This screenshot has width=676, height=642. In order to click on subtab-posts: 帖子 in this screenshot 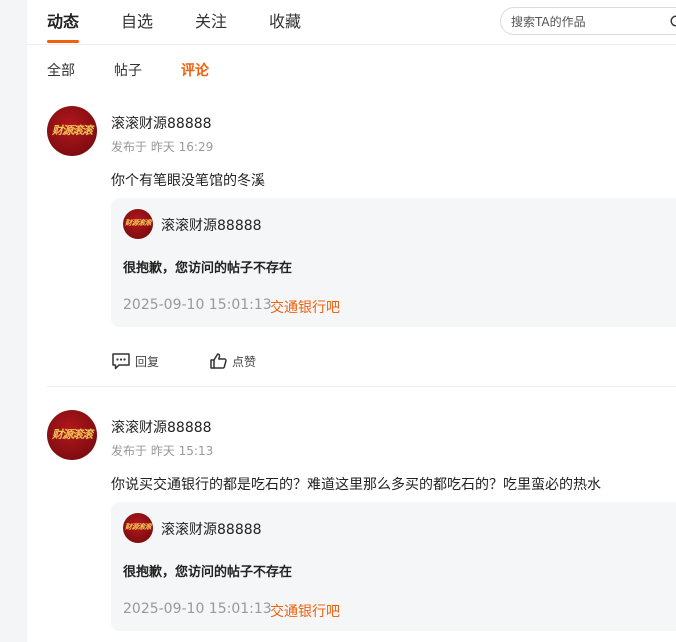, I will do `click(128, 71)`.